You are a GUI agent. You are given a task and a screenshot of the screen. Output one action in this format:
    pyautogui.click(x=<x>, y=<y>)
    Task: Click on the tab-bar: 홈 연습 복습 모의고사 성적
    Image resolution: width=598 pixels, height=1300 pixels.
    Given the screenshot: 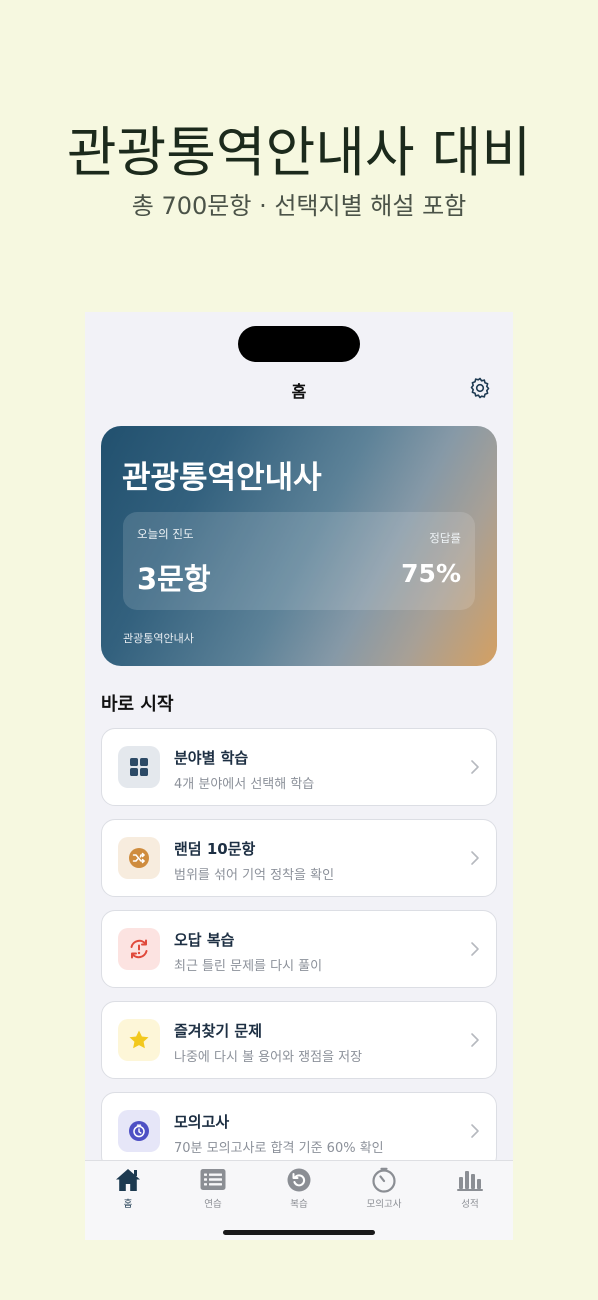 What is the action you would take?
    pyautogui.click(x=299, y=1200)
    